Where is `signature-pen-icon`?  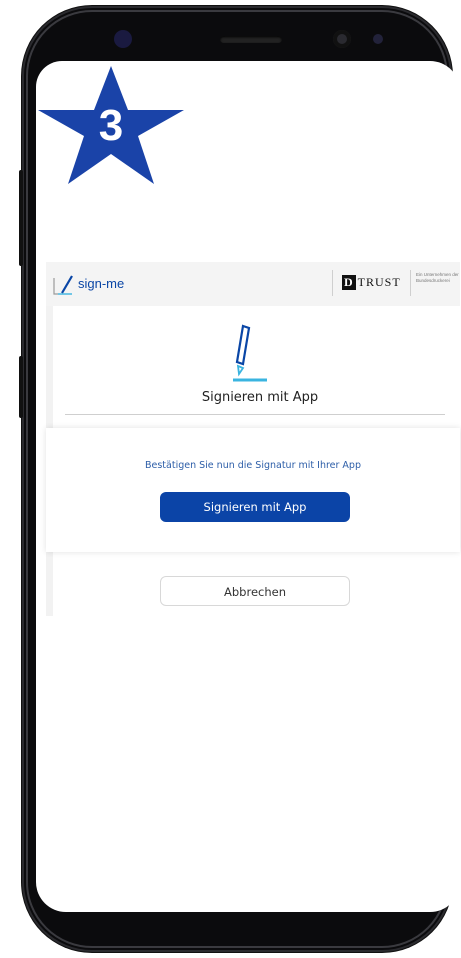 signature-pen-icon is located at coordinates (250, 353).